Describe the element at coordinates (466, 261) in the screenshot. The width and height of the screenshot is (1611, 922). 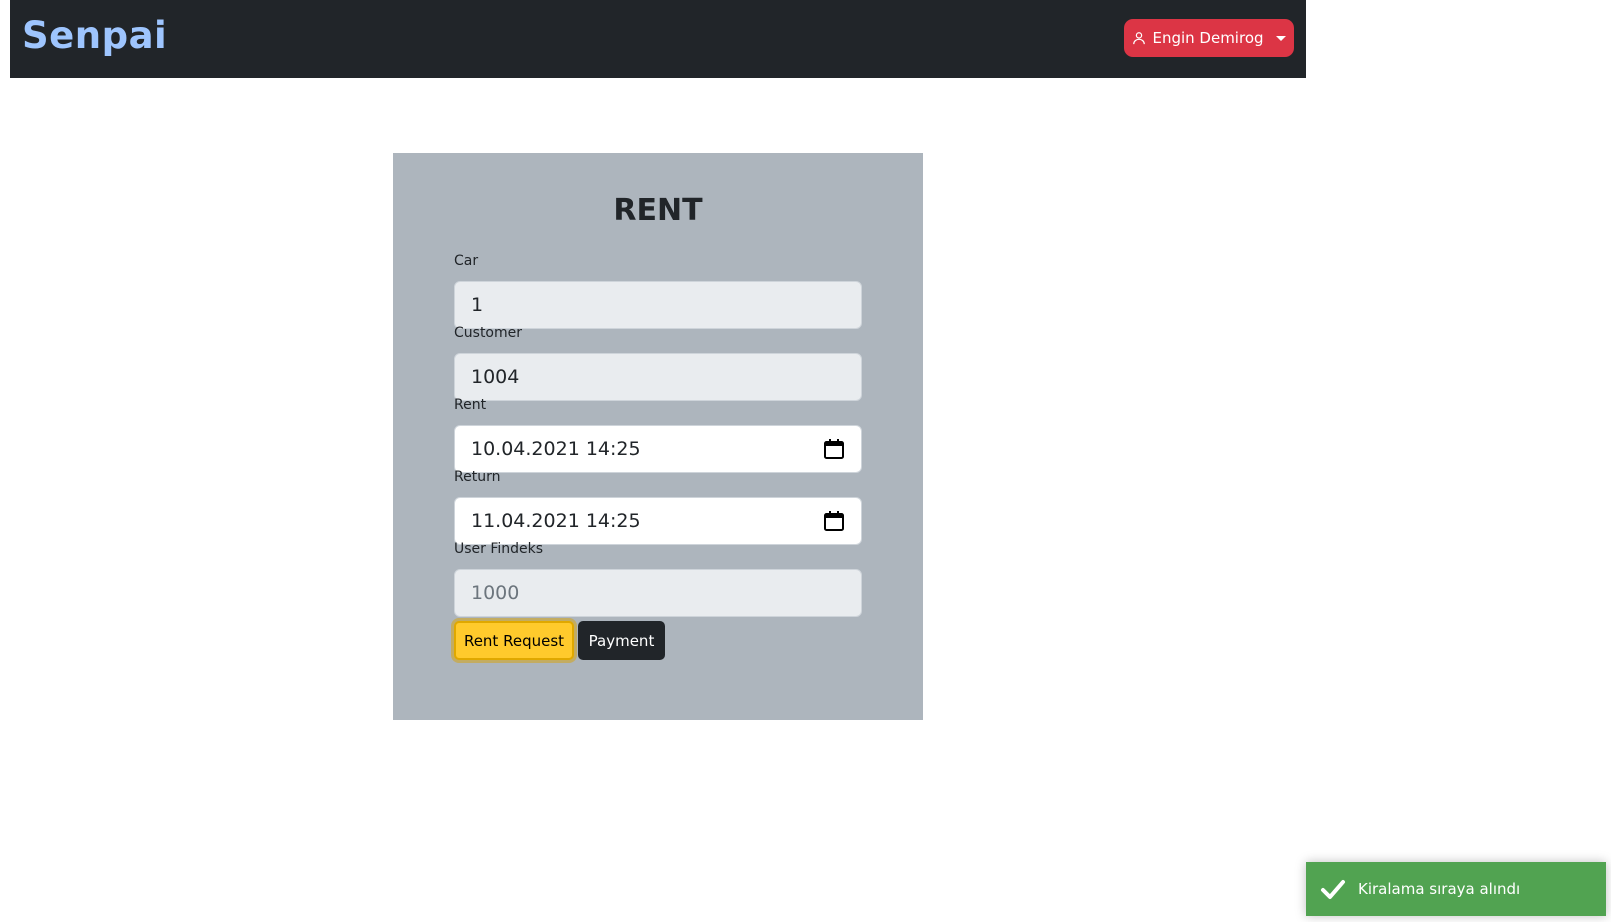
I see `car-label: Car` at that location.